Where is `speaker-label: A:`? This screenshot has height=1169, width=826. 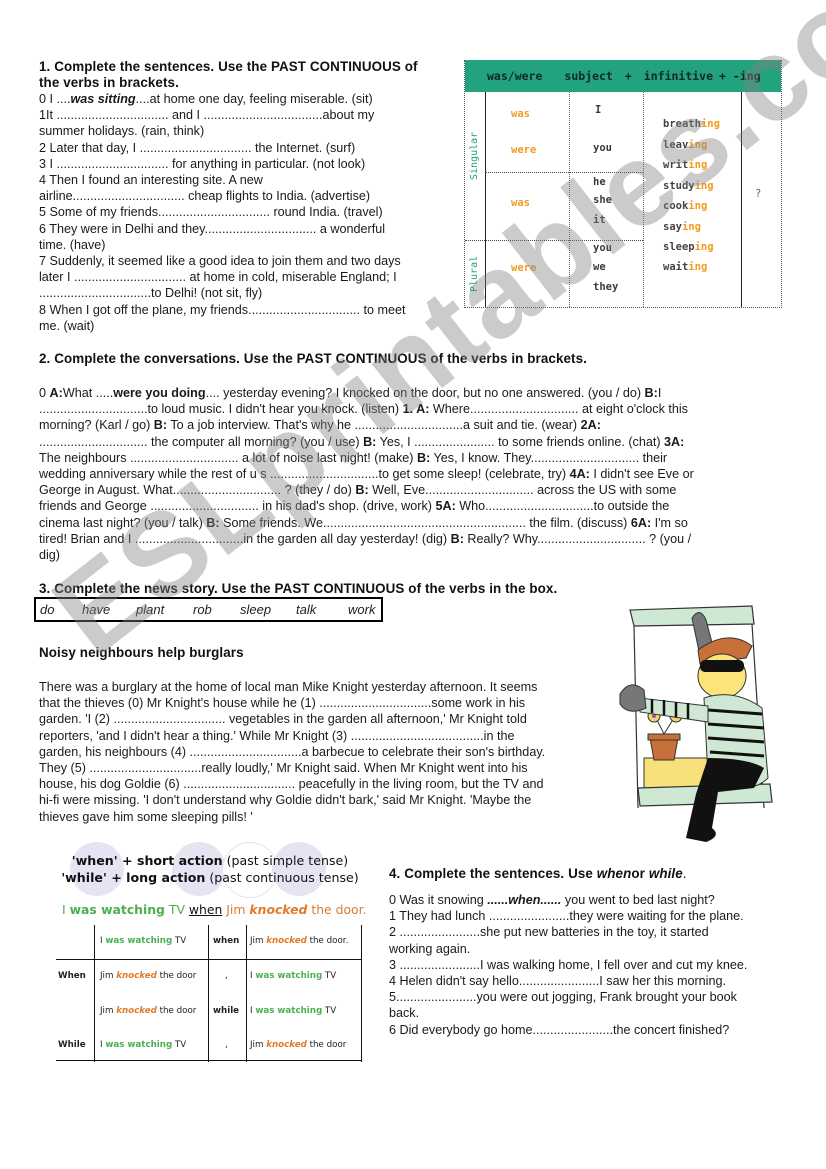
speaker-label: A: is located at coordinates (56, 393).